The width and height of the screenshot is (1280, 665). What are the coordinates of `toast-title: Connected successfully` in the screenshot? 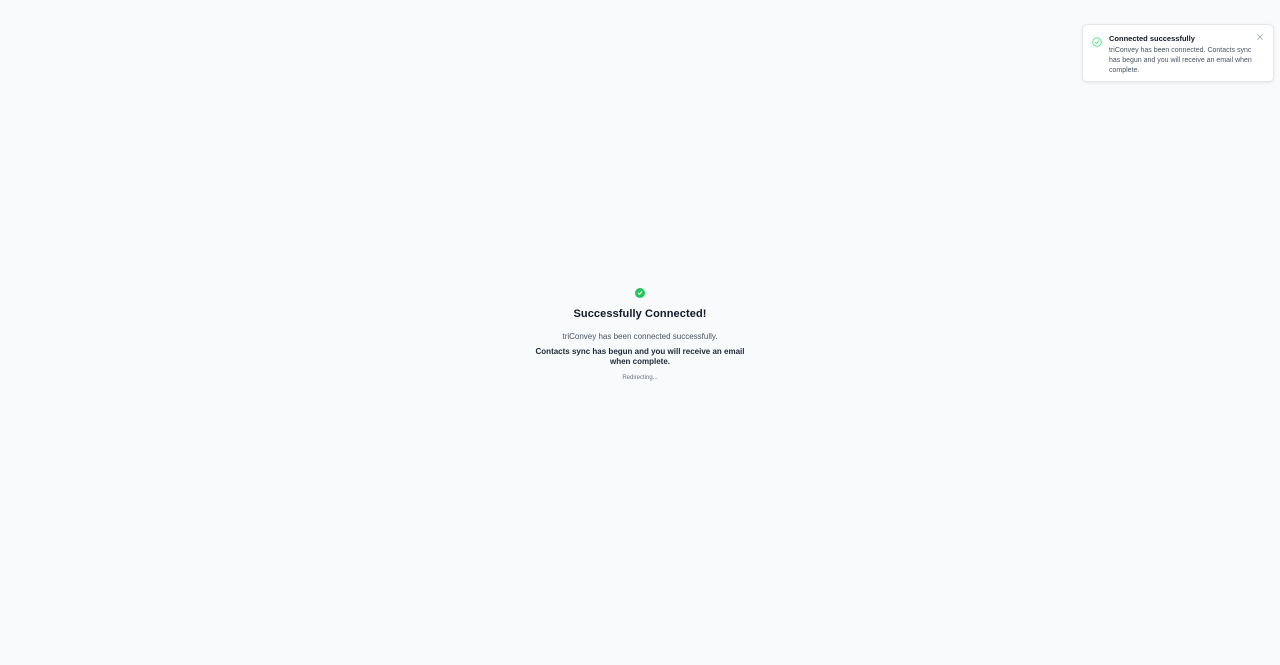 It's located at (1152, 38).